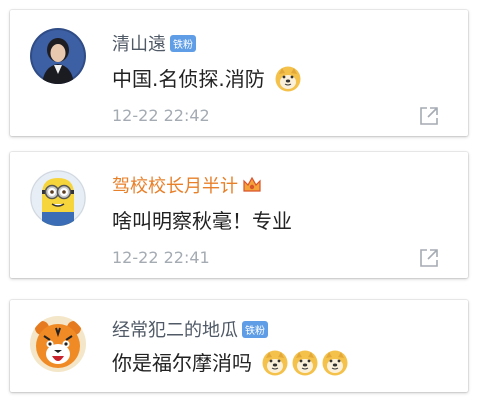 The image size is (484, 404). Describe the element at coordinates (190, 329) in the screenshot. I see `username: 经常犯二的地瓜 铁粉` at that location.